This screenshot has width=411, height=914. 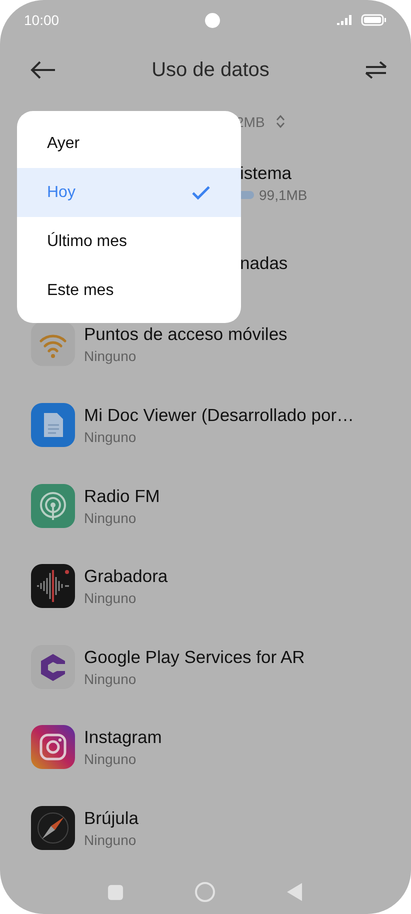 I want to click on menu-option: Último mes, so click(x=129, y=241).